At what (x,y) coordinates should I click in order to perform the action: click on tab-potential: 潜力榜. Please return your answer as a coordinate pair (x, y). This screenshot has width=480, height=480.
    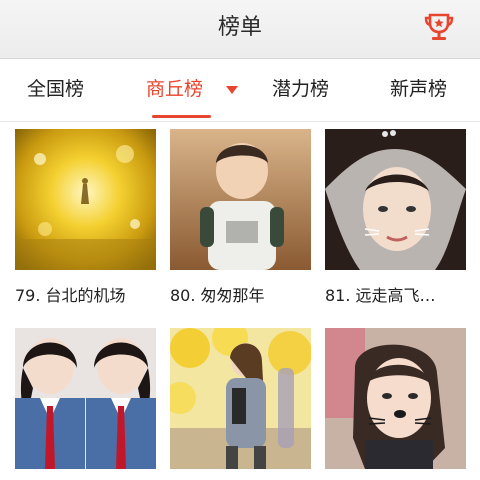
    Looking at the image, I should click on (300, 90).